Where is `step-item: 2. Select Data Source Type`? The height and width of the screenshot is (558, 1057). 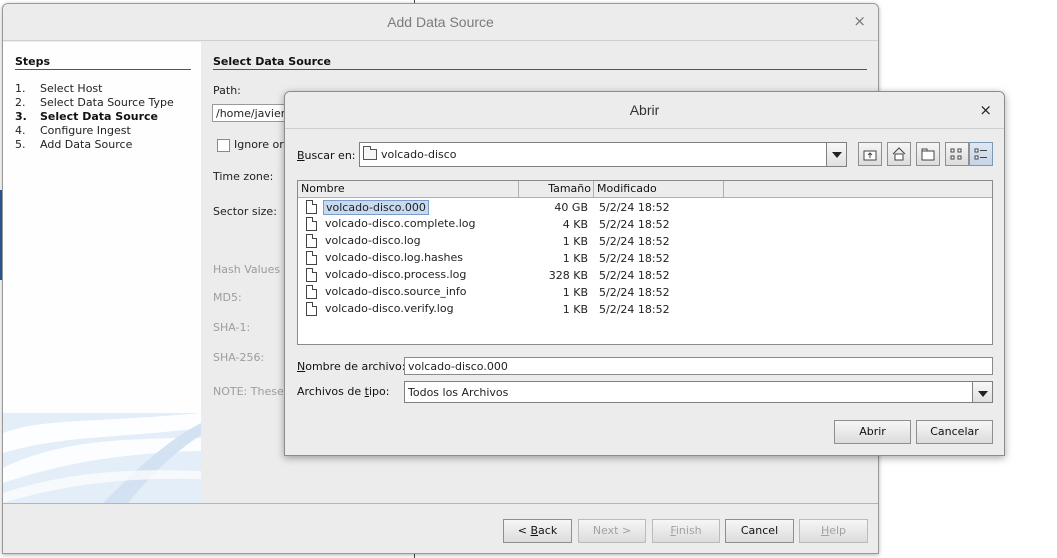
step-item: 2. Select Data Source Type is located at coordinates (94, 102).